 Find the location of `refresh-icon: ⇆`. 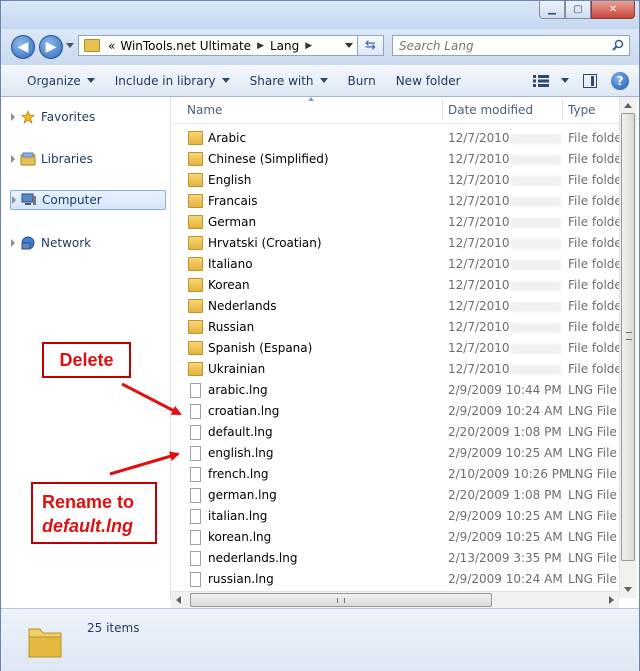

refresh-icon: ⇆ is located at coordinates (370, 45).